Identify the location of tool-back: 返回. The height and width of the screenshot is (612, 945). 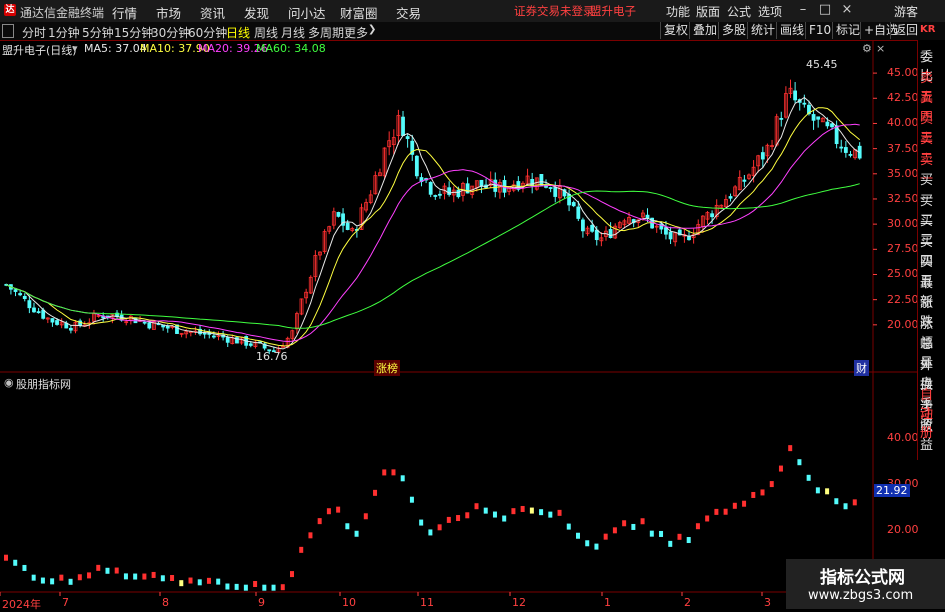
(905, 30).